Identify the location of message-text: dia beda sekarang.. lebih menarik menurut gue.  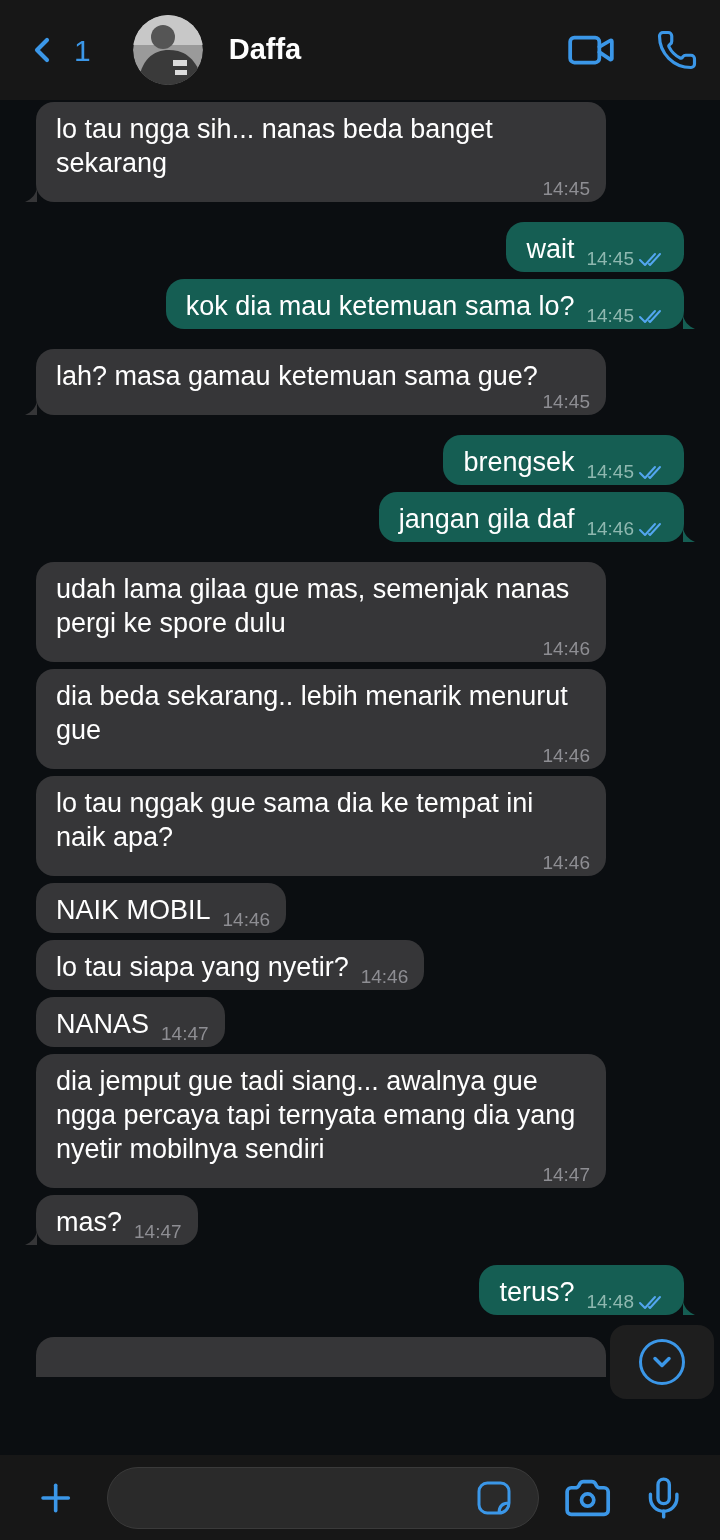
(312, 713).